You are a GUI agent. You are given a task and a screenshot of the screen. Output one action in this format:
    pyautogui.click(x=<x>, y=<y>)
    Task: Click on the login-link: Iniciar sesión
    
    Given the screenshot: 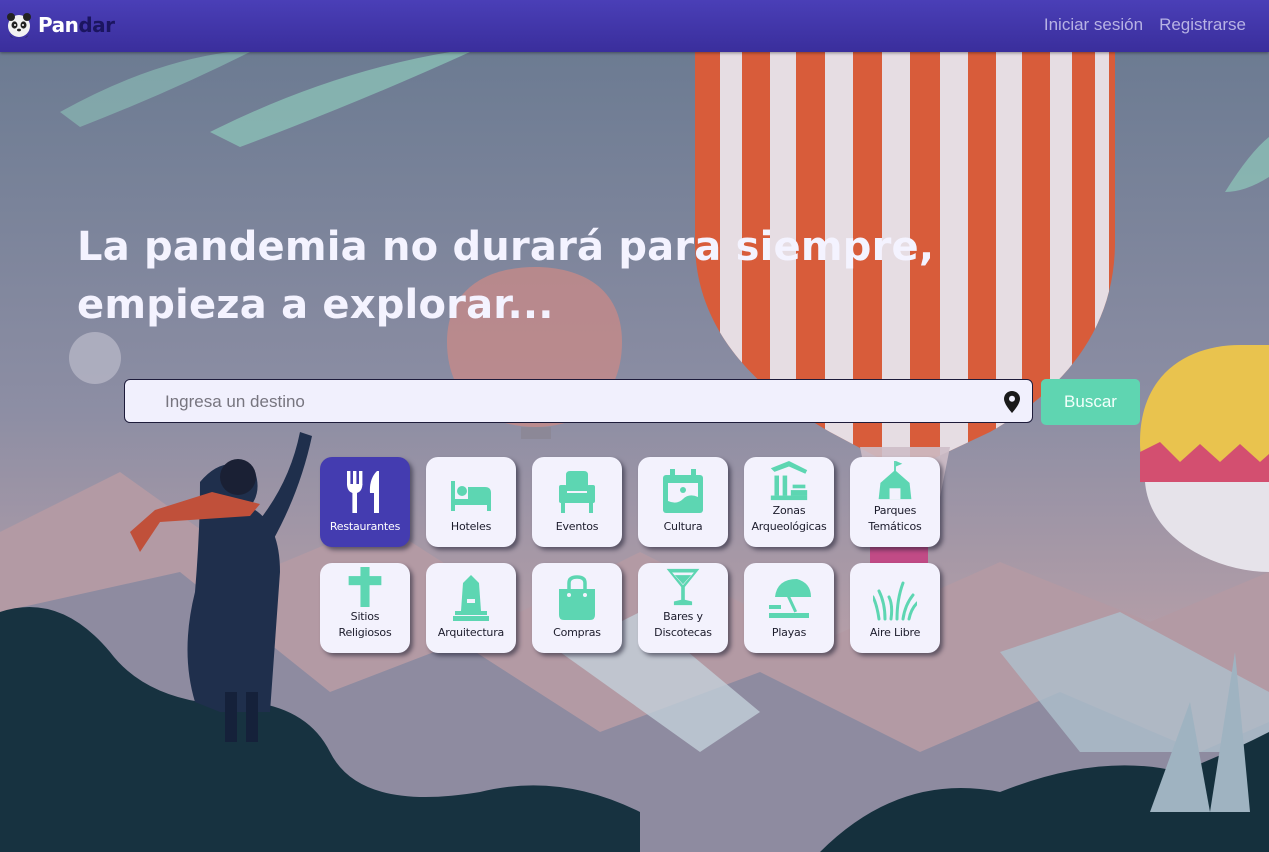 What is the action you would take?
    pyautogui.click(x=1093, y=25)
    